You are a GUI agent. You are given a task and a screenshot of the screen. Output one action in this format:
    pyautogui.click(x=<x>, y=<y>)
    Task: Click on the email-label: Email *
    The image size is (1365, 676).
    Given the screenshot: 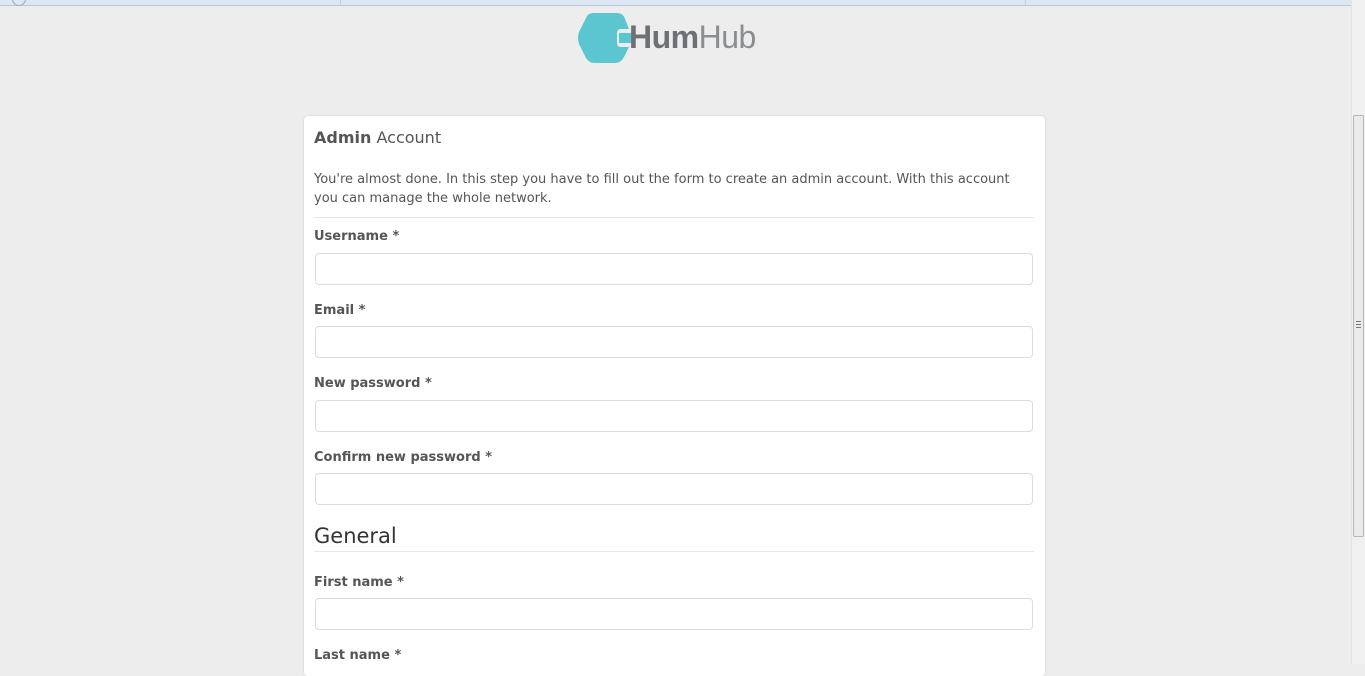 What is the action you would take?
    pyautogui.click(x=340, y=310)
    